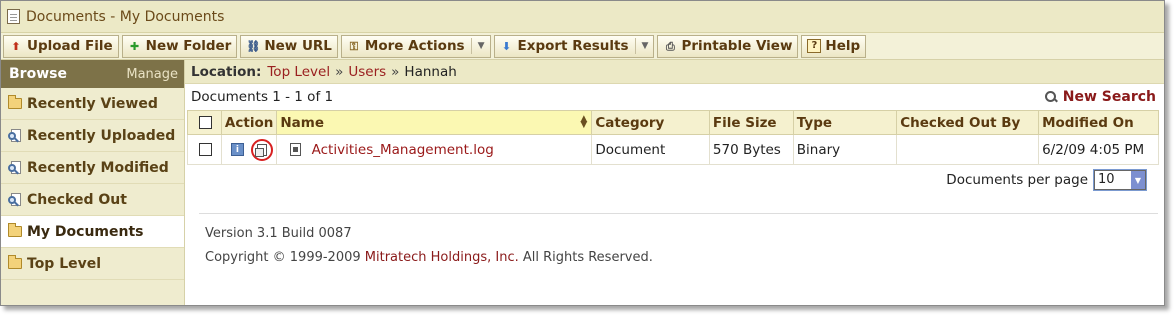 This screenshot has width=1174, height=315. What do you see at coordinates (403, 150) in the screenshot?
I see `document-link: Activities_Management.log` at bounding box center [403, 150].